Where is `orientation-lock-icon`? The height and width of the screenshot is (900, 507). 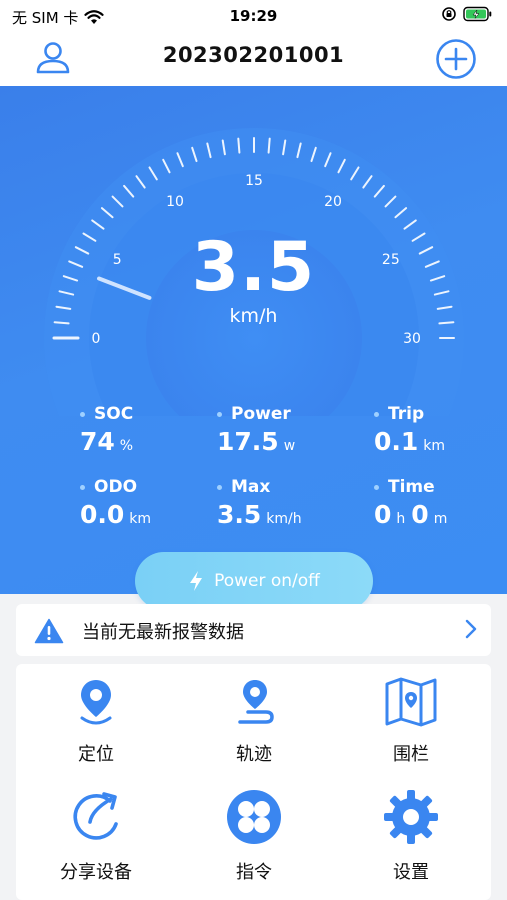
orientation-lock-icon is located at coordinates (449, 14).